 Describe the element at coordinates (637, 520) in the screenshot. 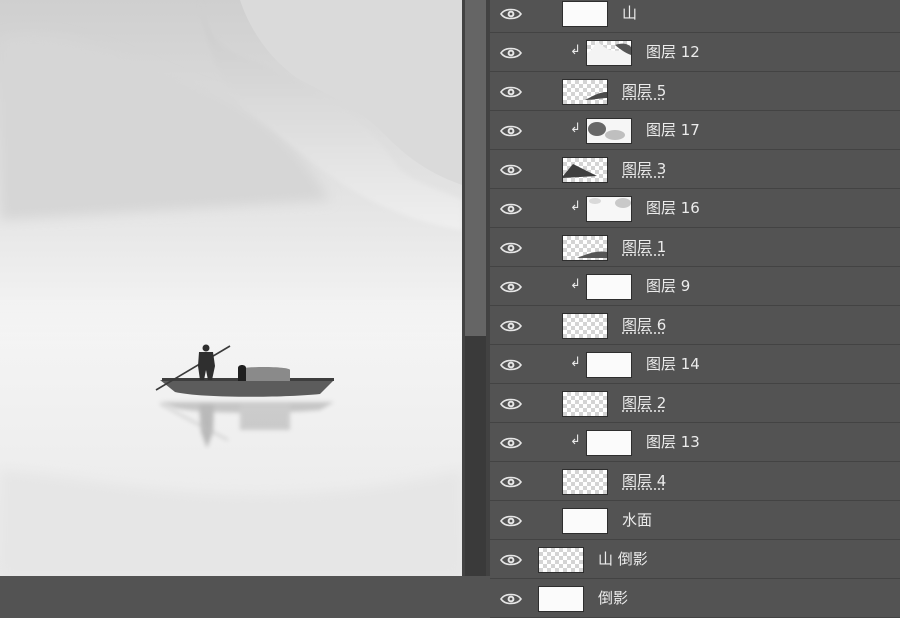

I see `layer-name: 水面` at that location.